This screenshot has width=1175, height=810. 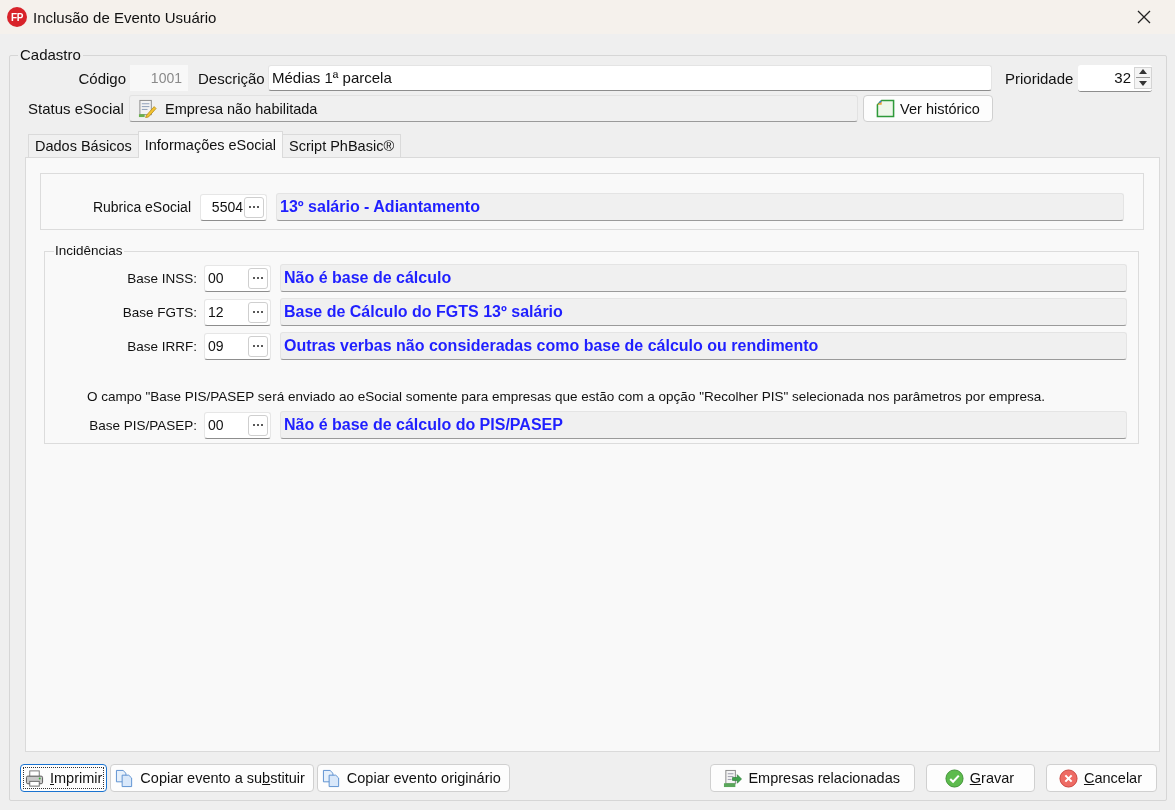 What do you see at coordinates (237, 346) in the screenshot?
I see `code-field: 09` at bounding box center [237, 346].